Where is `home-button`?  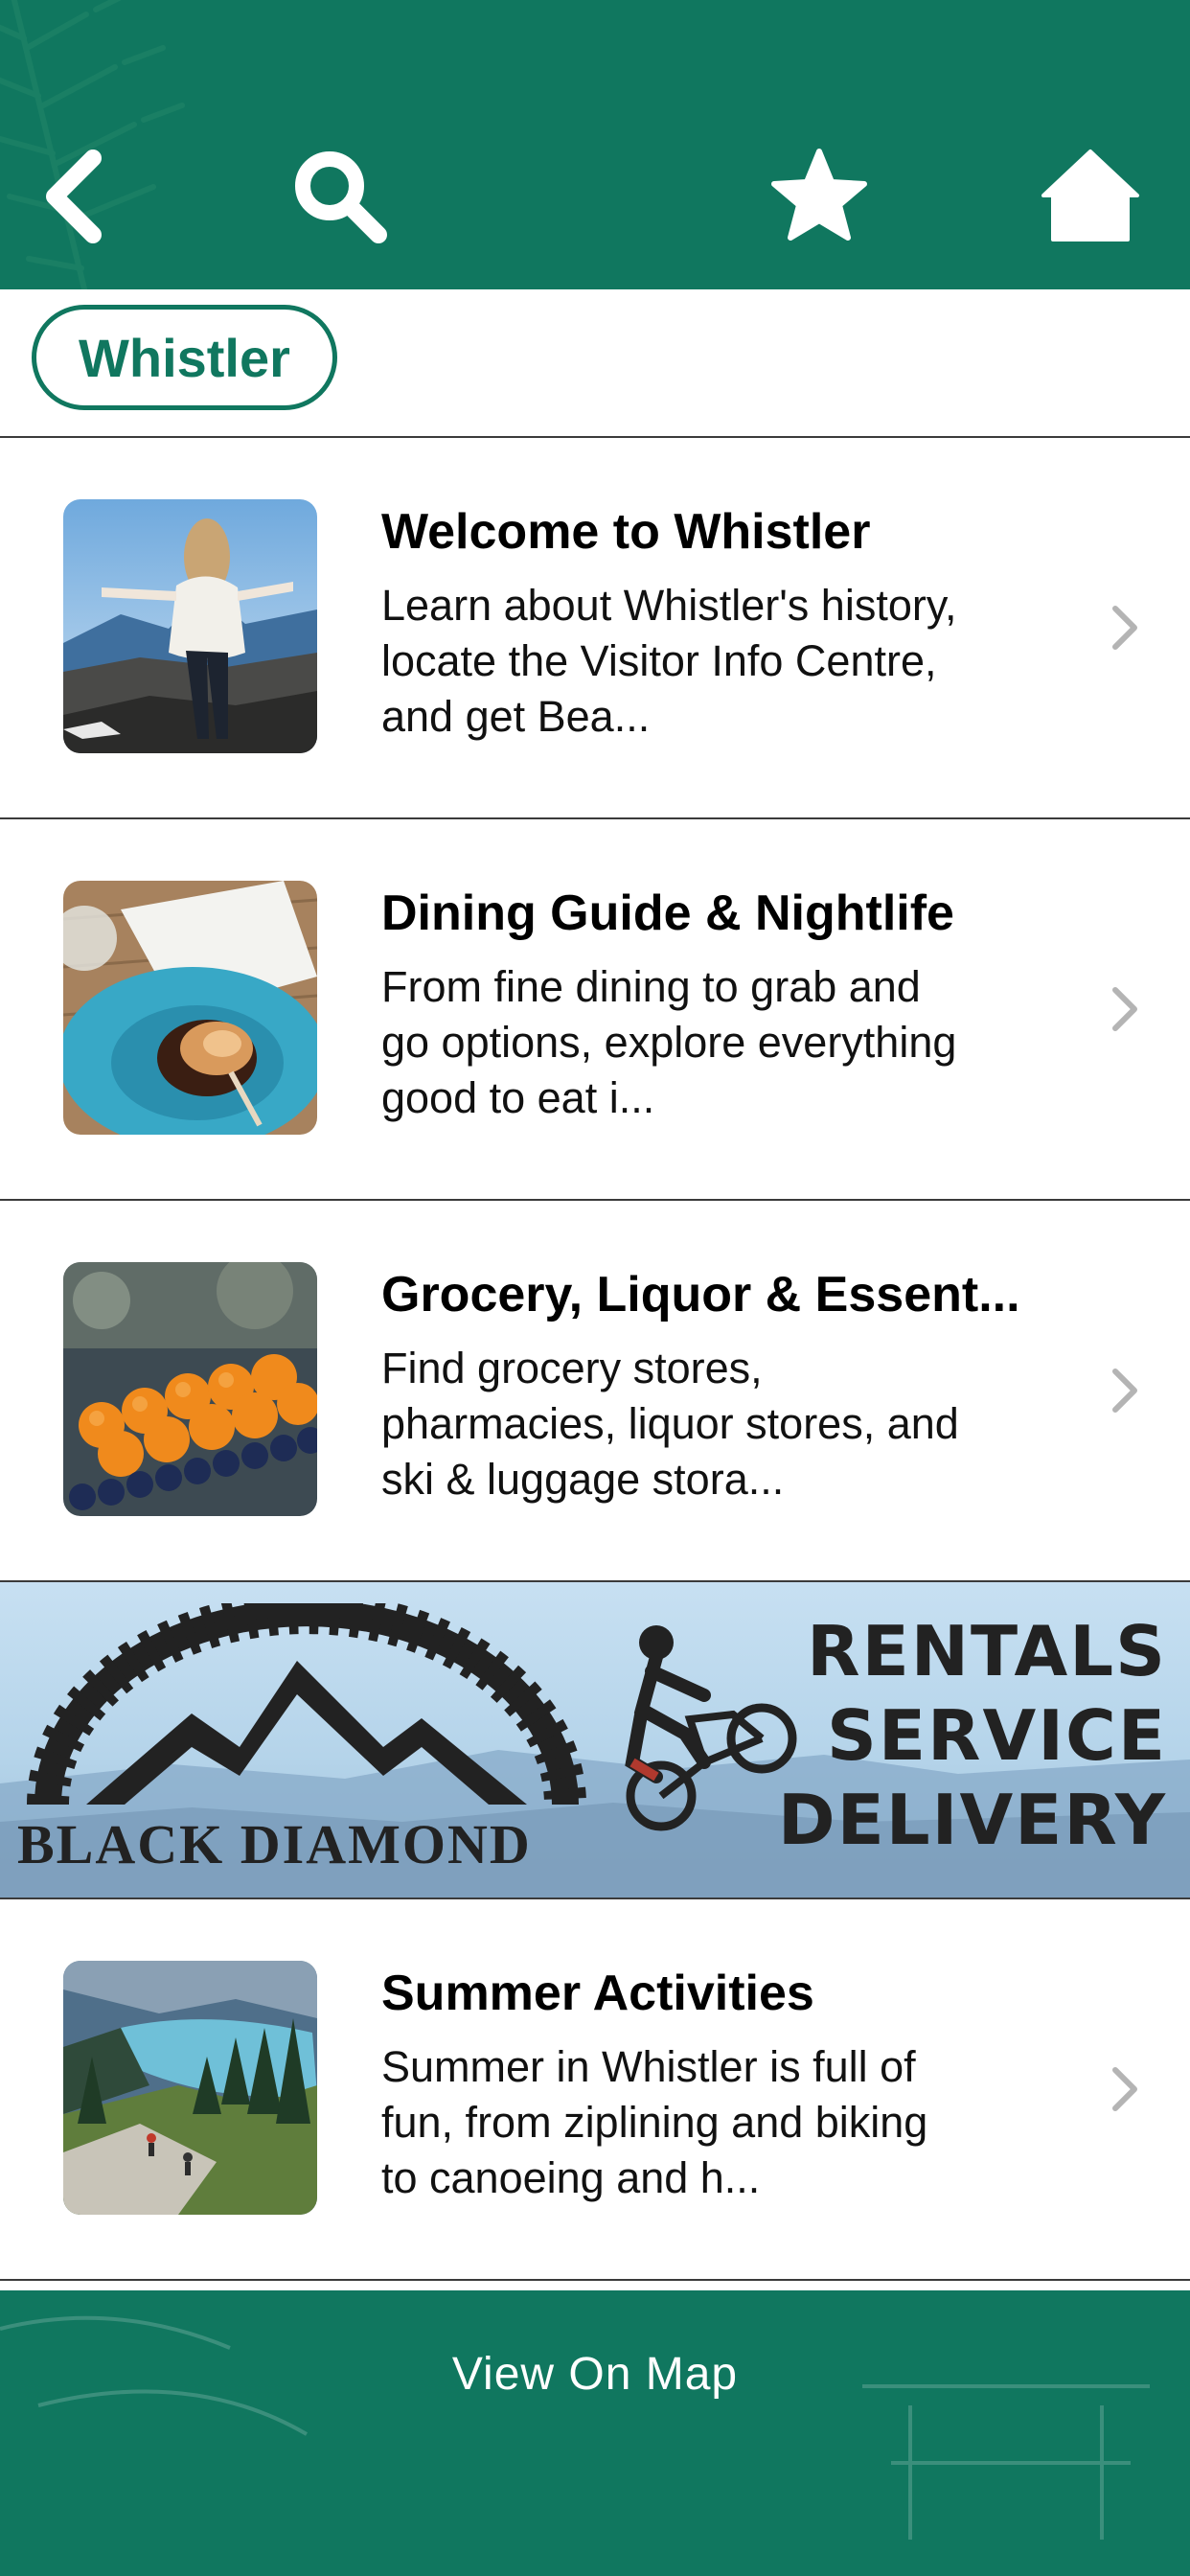
home-button is located at coordinates (1091, 196).